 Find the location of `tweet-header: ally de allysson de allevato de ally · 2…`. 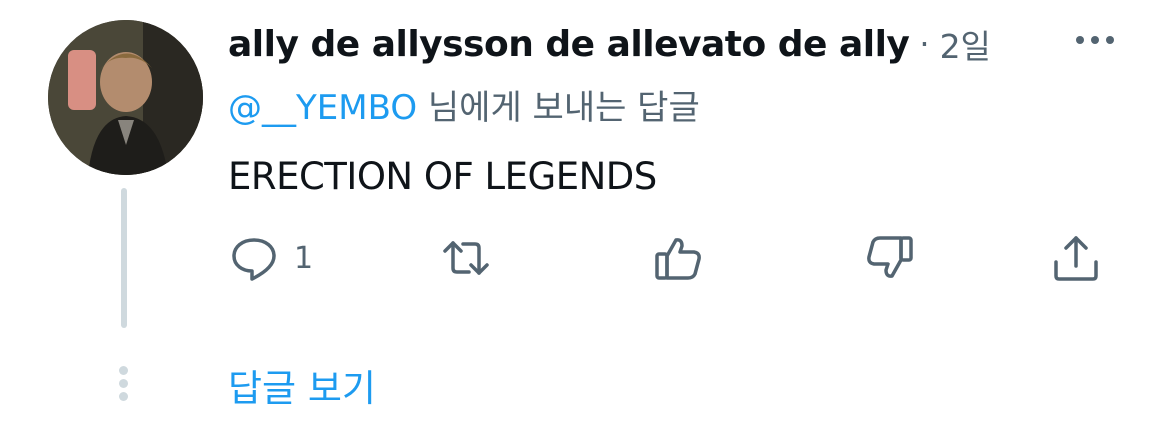

tweet-header: ally de allysson de allevato de ally · 2… is located at coordinates (609, 44).